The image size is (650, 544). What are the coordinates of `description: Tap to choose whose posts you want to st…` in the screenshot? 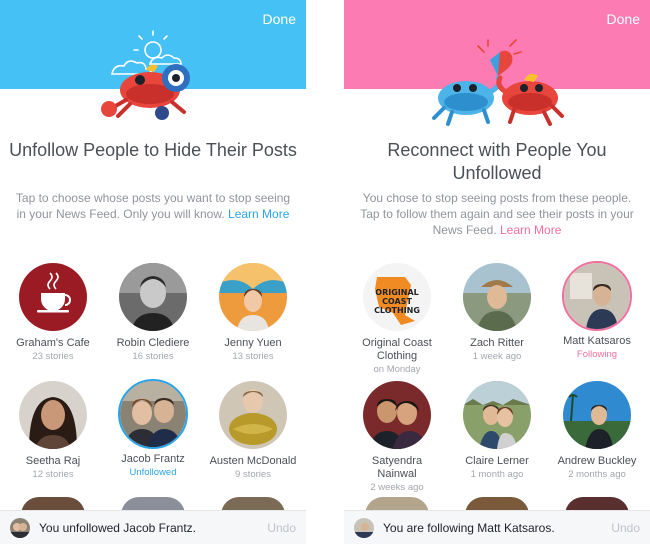 It's located at (153, 206).